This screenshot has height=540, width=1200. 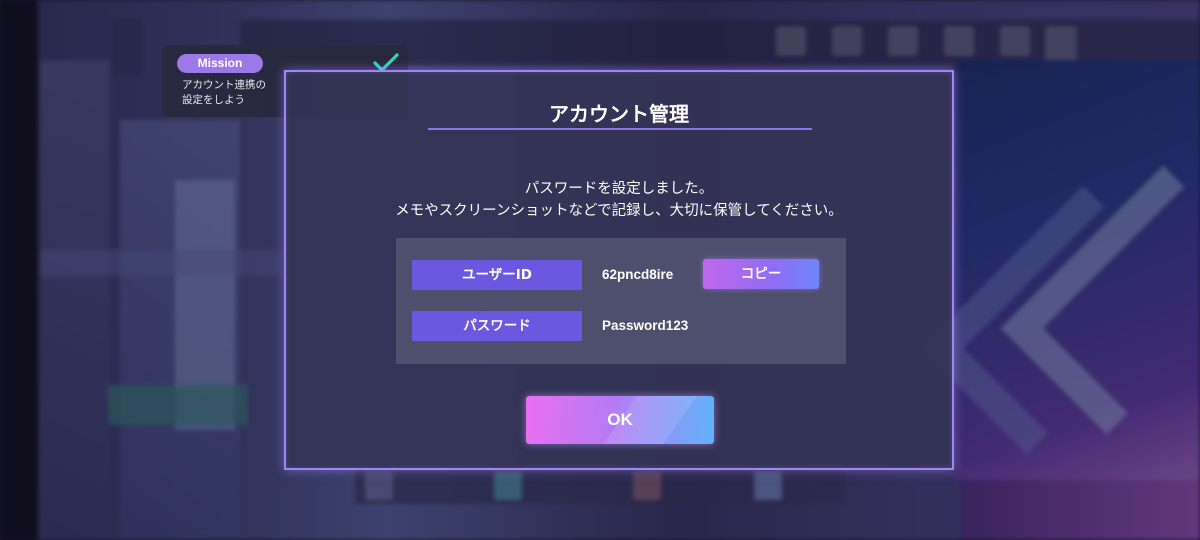 I want to click on credentials-panel: ユーザーID 62pncd8ire コピー パスワード Password123, so click(x=621, y=301).